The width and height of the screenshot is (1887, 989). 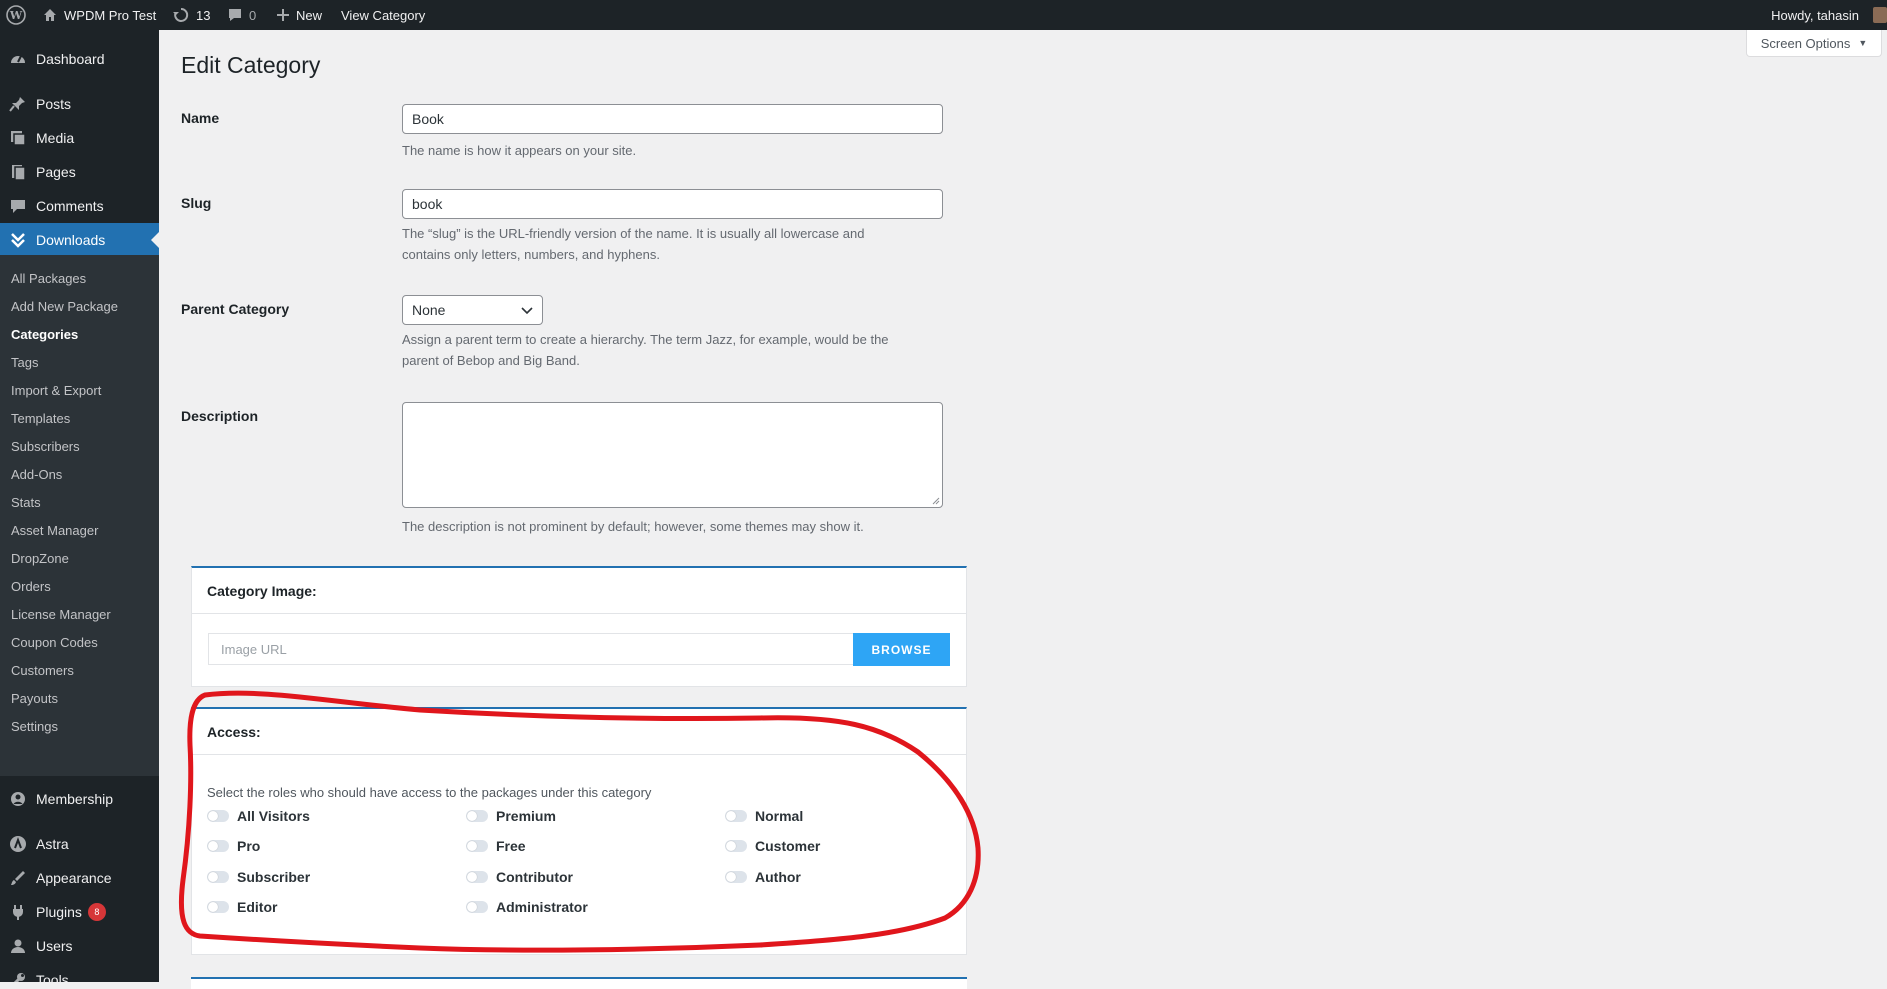 I want to click on submenu-categories: Categories, so click(x=44, y=334).